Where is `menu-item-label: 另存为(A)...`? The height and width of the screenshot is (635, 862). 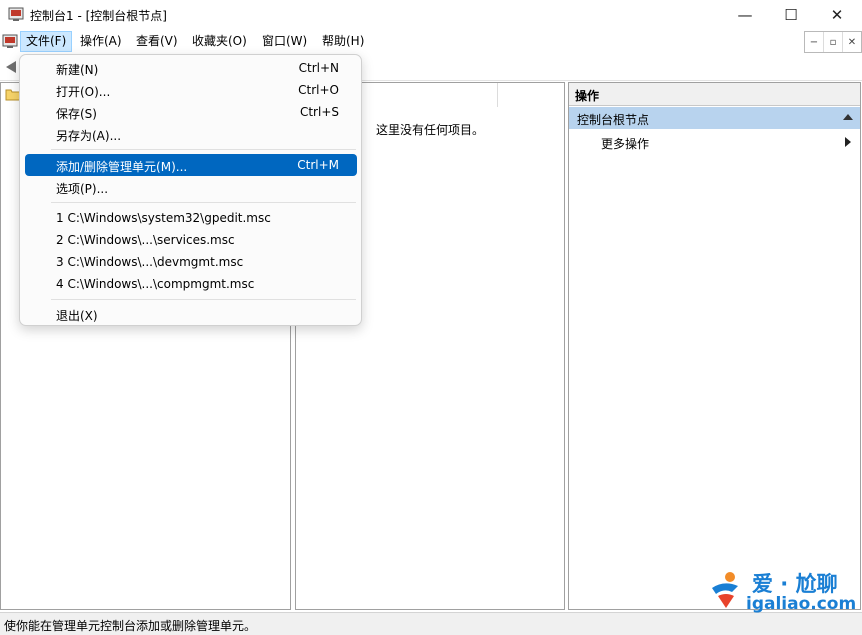 menu-item-label: 另存为(A)... is located at coordinates (89, 136).